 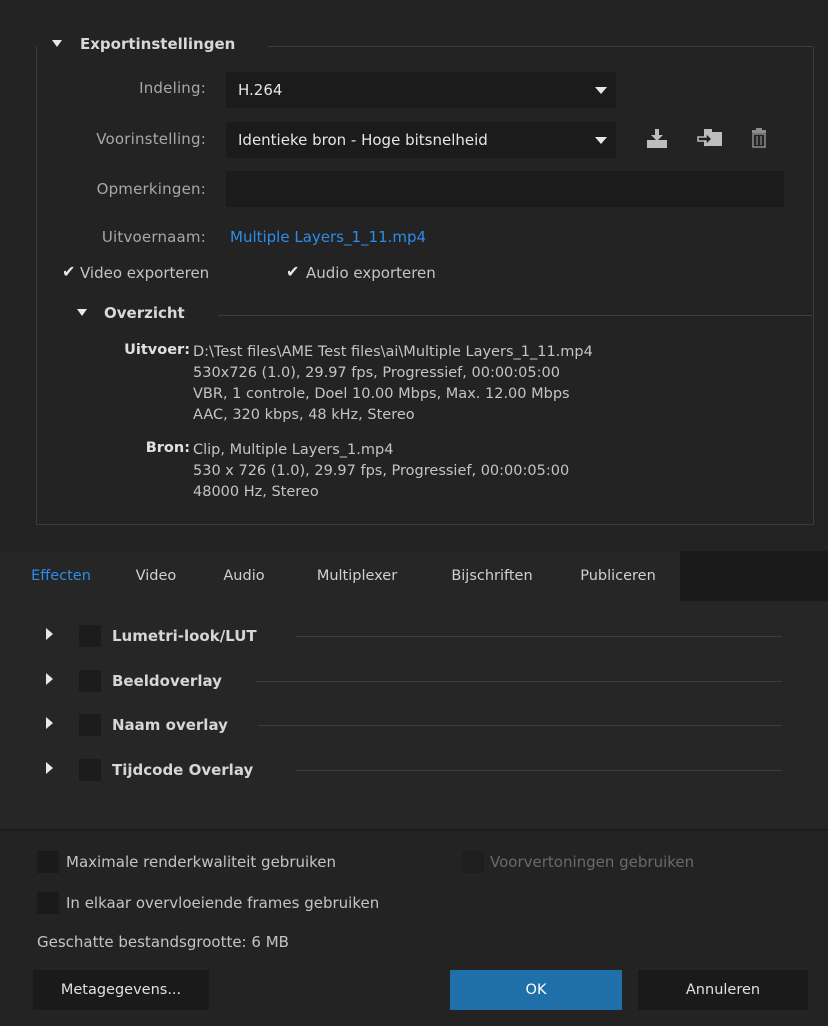 I want to click on summary-output-line: AAC, 320 kbps, 48 kHz, Stereo, so click(x=304, y=415).